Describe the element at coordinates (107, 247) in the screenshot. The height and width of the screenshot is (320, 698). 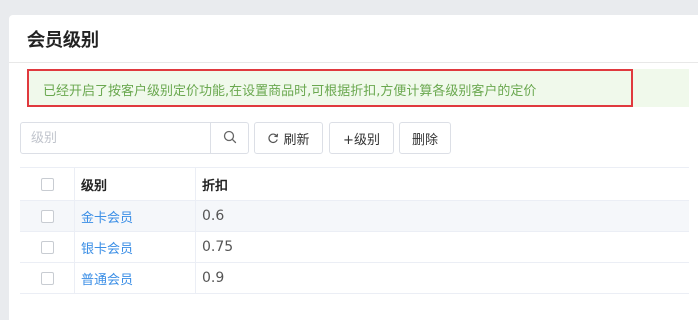
I see `level-link: 银卡会员` at that location.